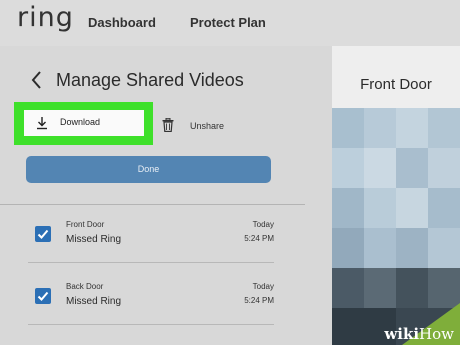  I want to click on wikihow-watermark: wikiHow, so click(419, 334).